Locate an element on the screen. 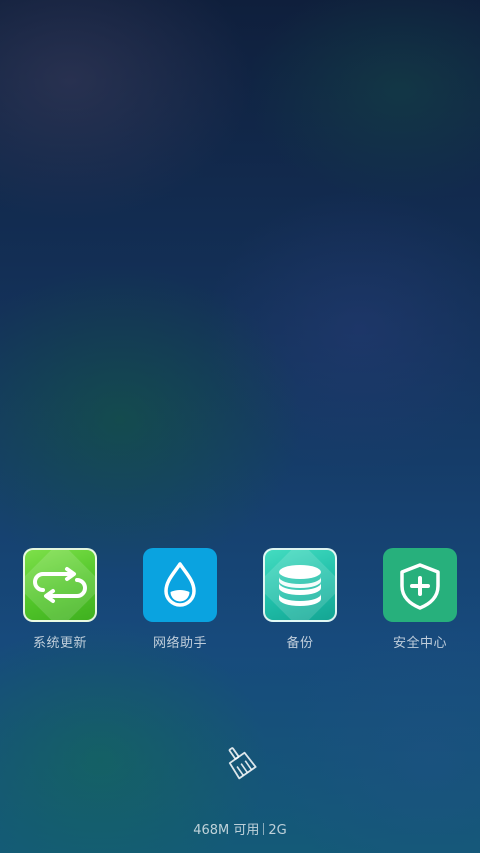  system-update-app-icon is located at coordinates (60, 585).